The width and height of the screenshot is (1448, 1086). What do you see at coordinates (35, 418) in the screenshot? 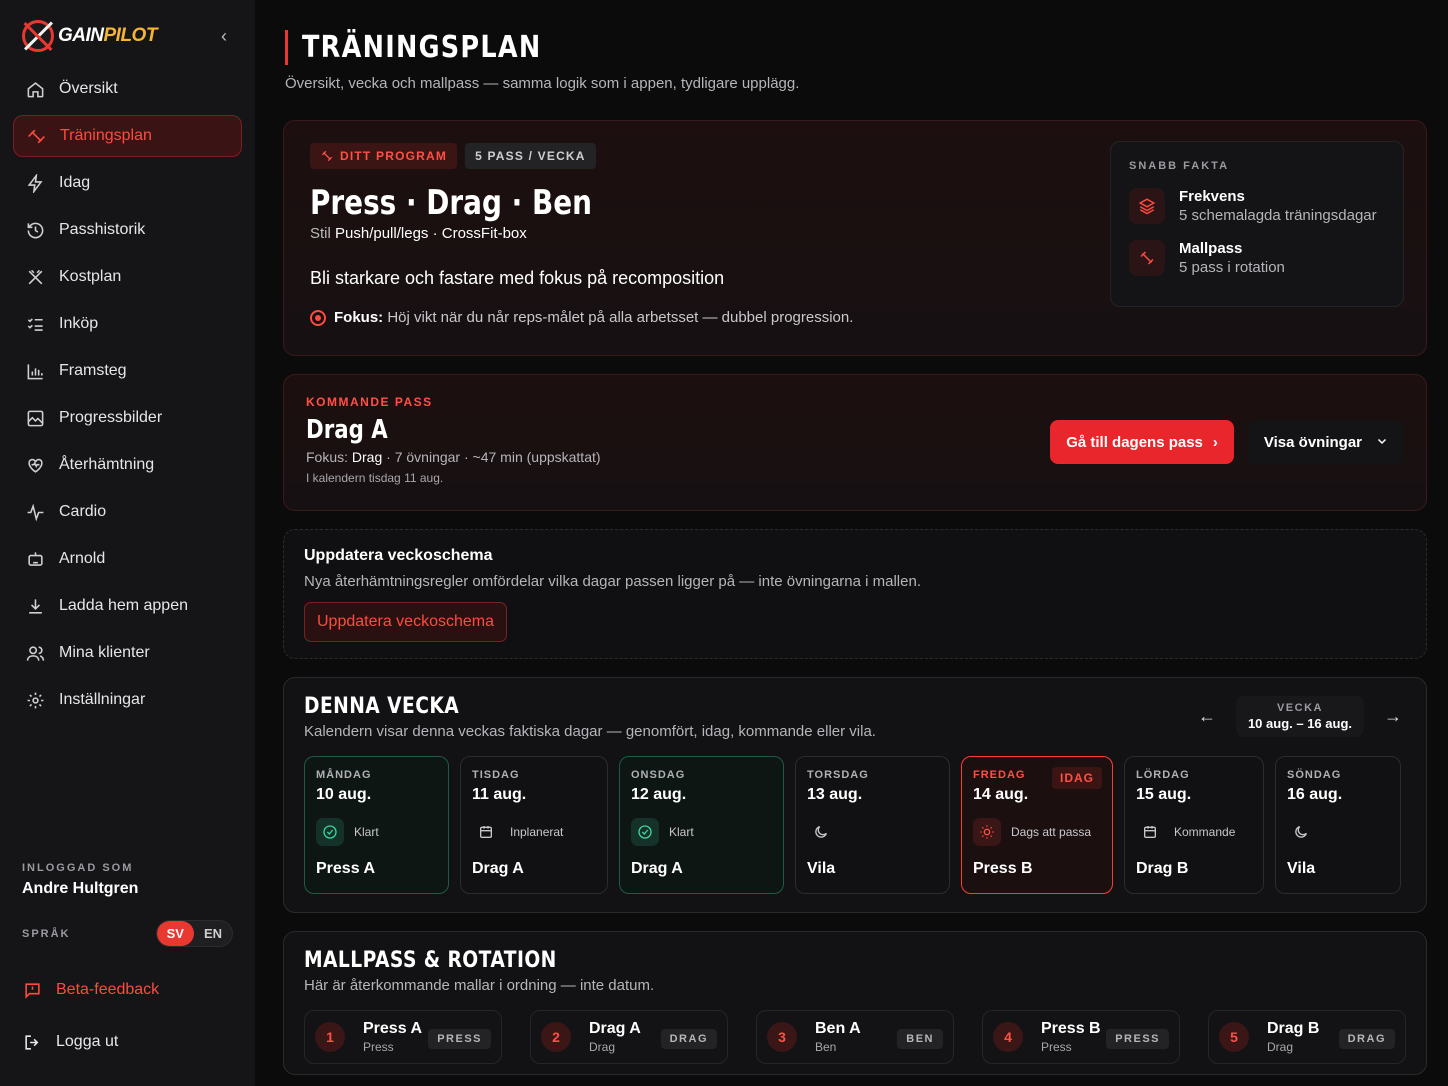
I see `image-icon` at bounding box center [35, 418].